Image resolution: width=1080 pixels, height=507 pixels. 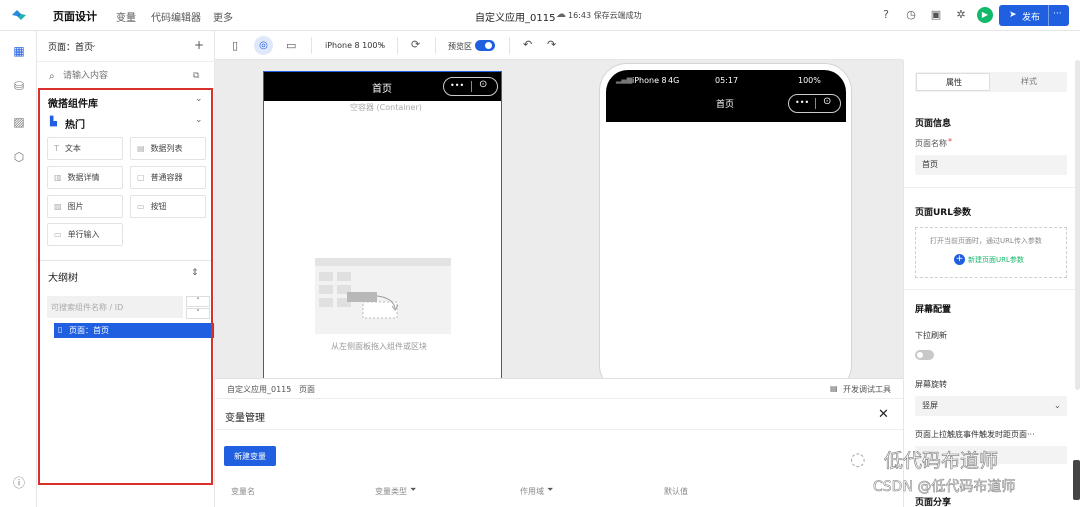 I want to click on publish-button: ➤ 发布 ···, so click(x=1034, y=15).